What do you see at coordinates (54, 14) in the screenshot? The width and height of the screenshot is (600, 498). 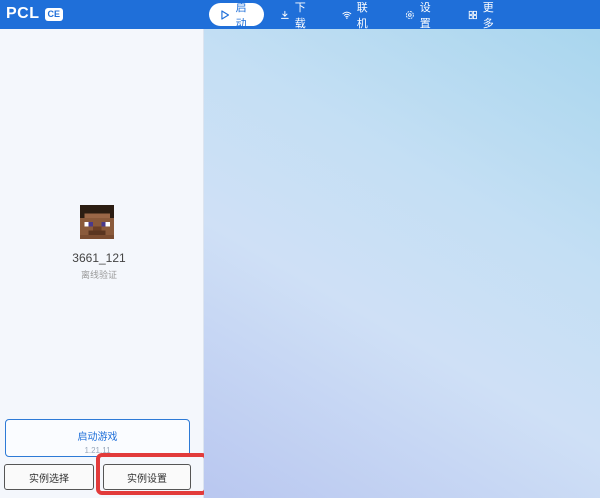 I see `edition-badge: CE` at bounding box center [54, 14].